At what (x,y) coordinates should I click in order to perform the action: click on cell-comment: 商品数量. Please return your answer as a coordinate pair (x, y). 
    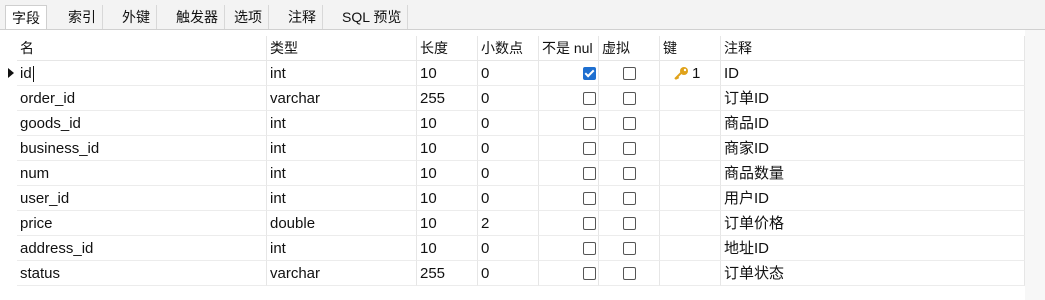
    Looking at the image, I should click on (873, 173).